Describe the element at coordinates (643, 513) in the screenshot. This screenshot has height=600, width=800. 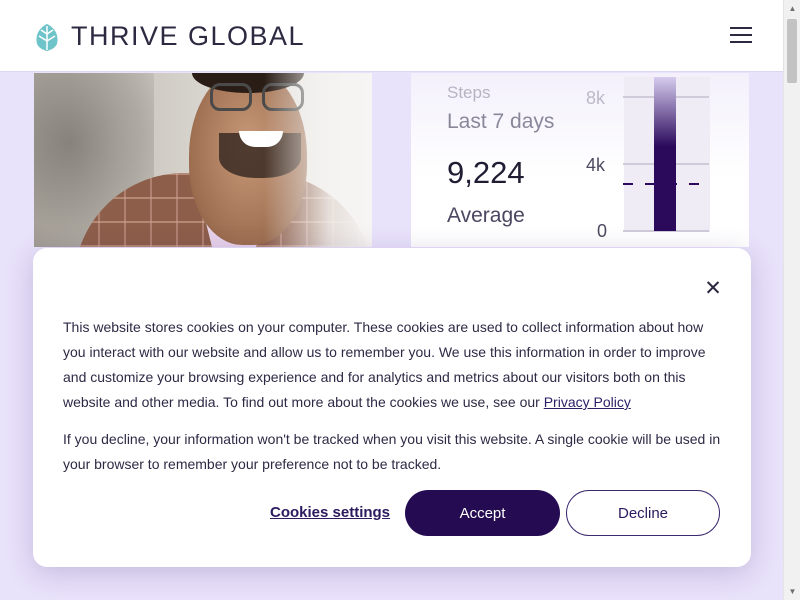
I see `decline-button: Decline` at that location.